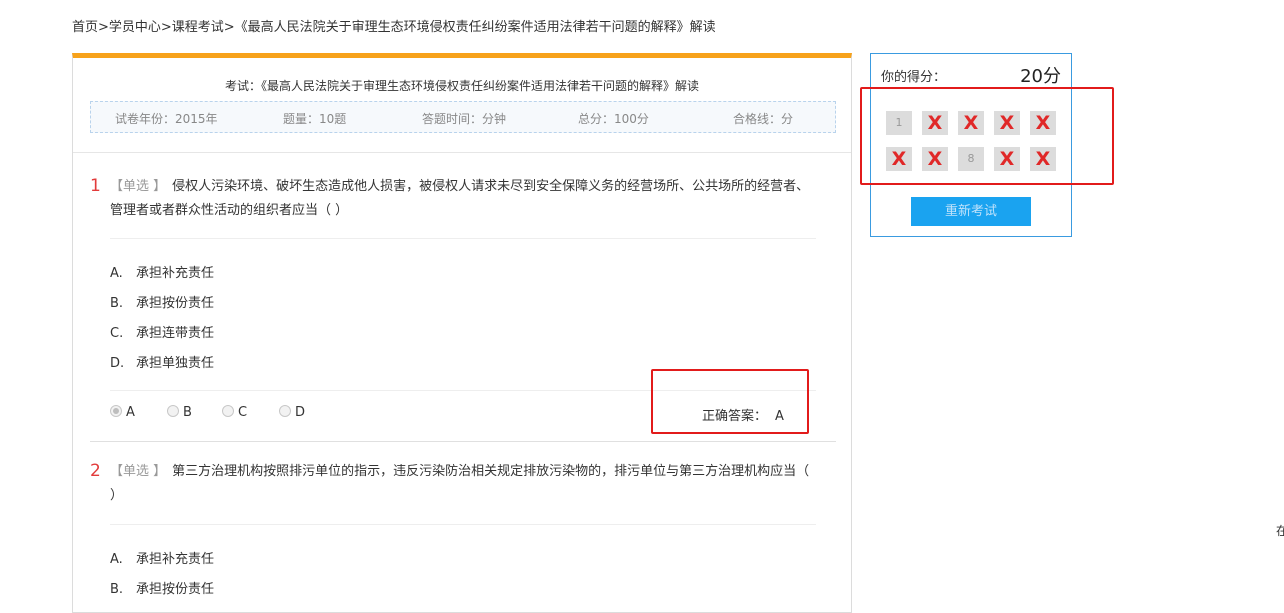  Describe the element at coordinates (1280, 531) in the screenshot. I see `edge-text: 在` at that location.